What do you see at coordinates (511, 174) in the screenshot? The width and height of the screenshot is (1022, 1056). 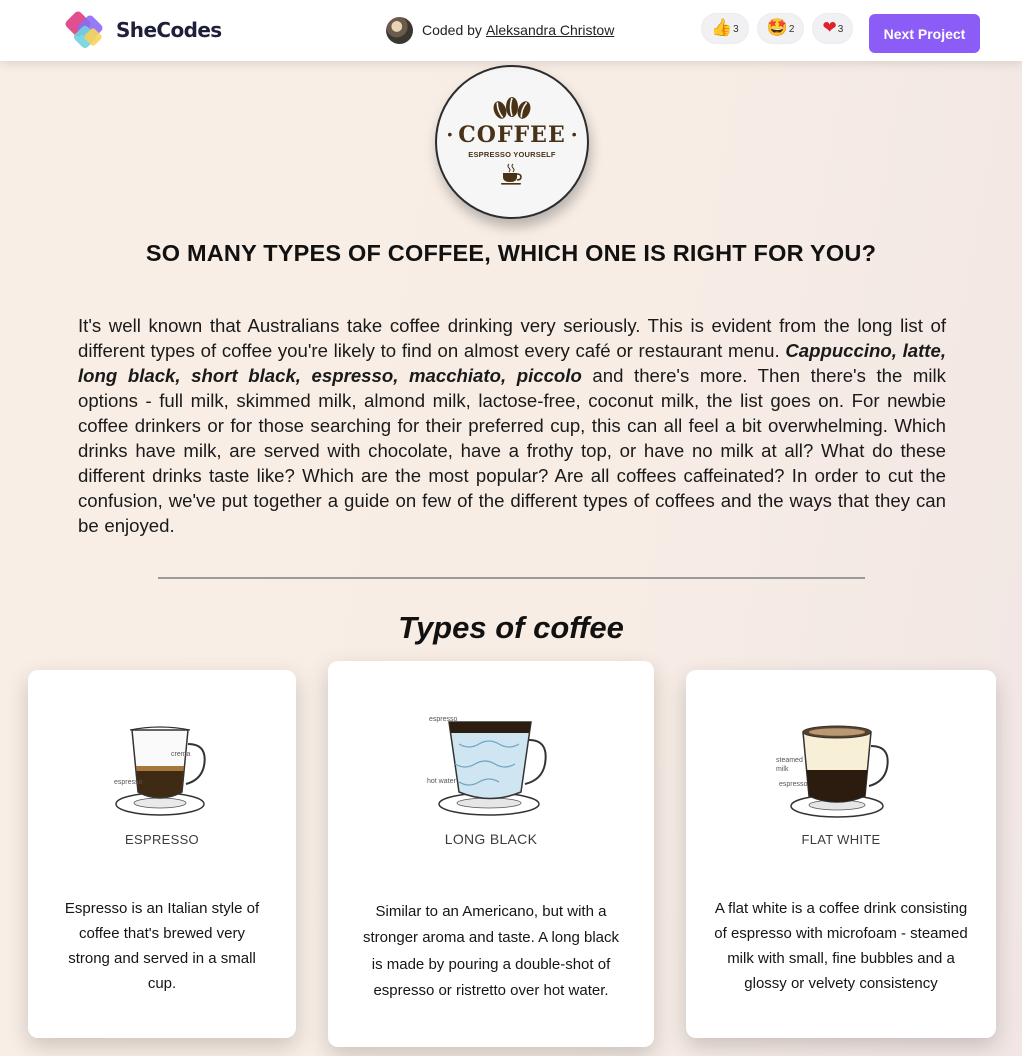 I see `coffee-cup-icon` at bounding box center [511, 174].